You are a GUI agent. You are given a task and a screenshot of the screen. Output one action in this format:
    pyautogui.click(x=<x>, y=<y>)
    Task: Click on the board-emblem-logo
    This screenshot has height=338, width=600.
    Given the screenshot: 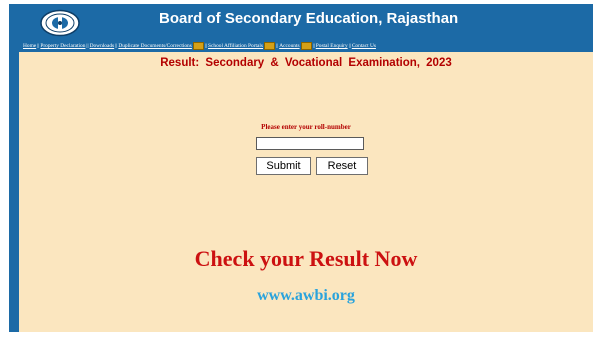 What is the action you would take?
    pyautogui.click(x=60, y=23)
    